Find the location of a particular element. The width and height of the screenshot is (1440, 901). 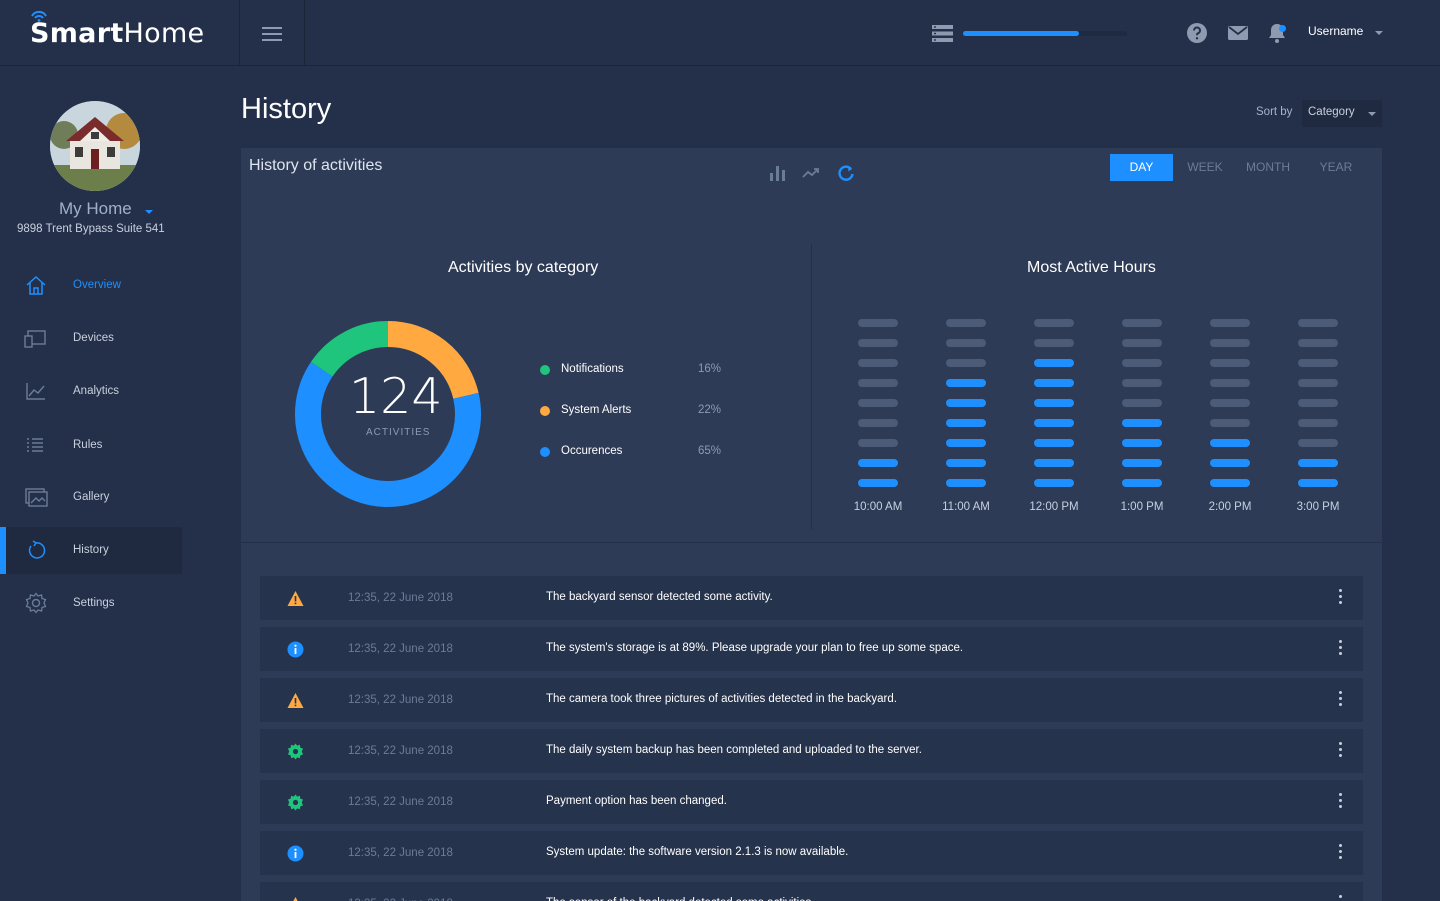

donut-slice-notifications is located at coordinates (349, 349).